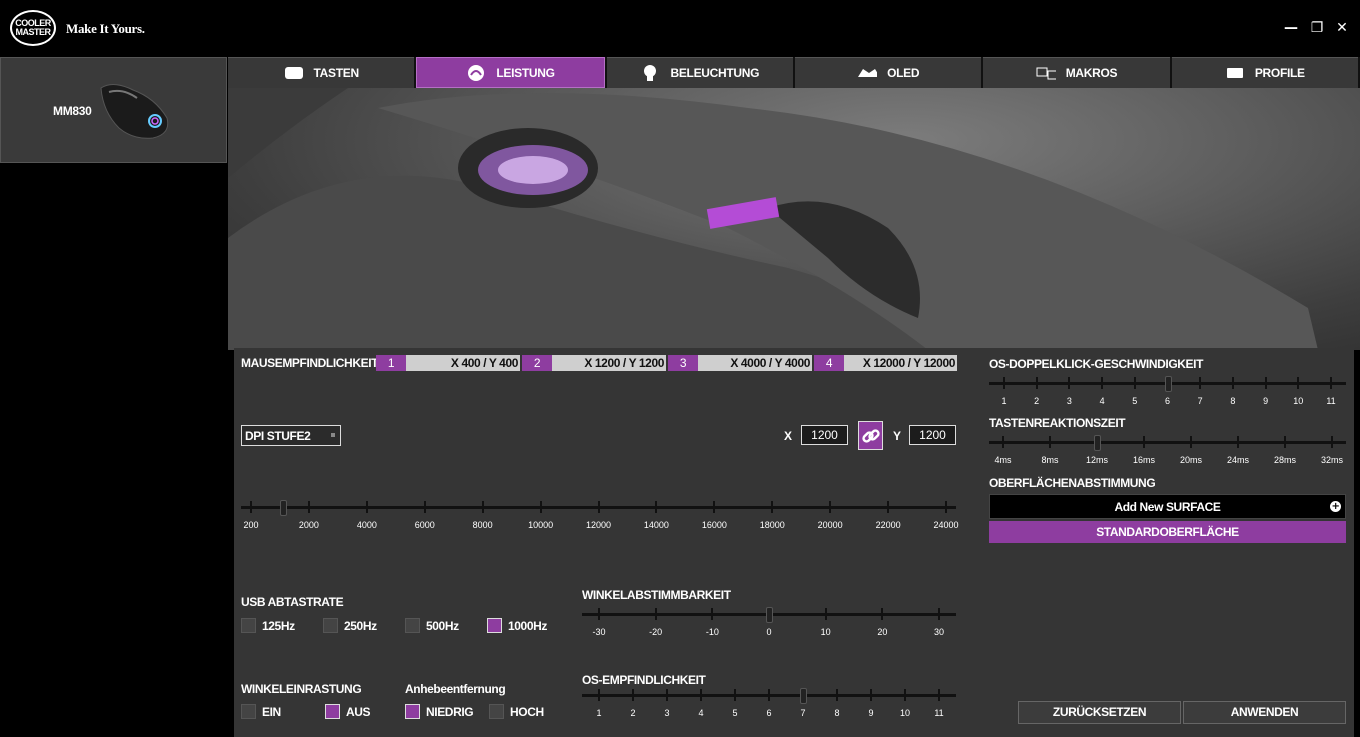 The width and height of the screenshot is (1360, 737). I want to click on slider-tick-label: 20, so click(882, 632).